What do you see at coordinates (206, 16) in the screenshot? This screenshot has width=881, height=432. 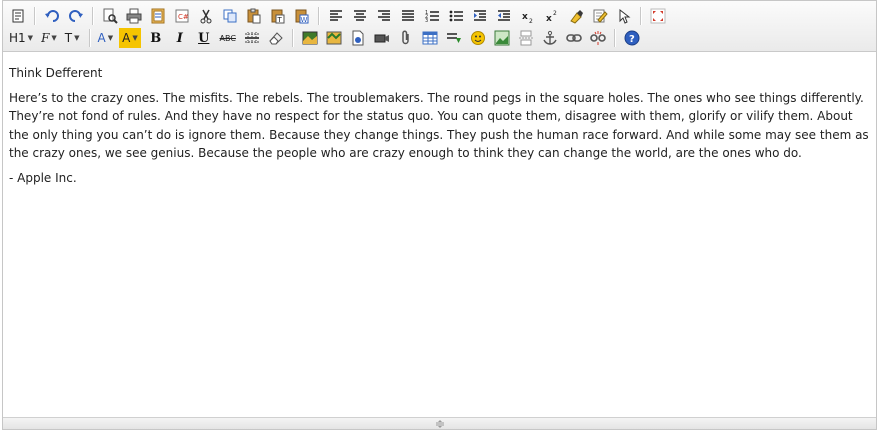 I see `cut-icon` at bounding box center [206, 16].